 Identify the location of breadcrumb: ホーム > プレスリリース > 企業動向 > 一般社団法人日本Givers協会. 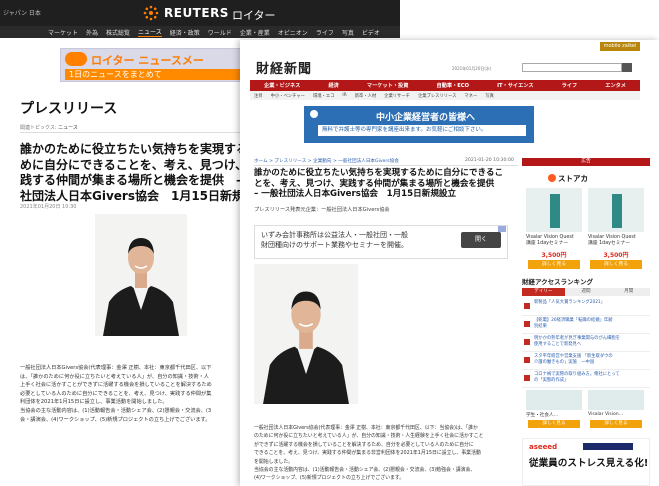
(326, 161).